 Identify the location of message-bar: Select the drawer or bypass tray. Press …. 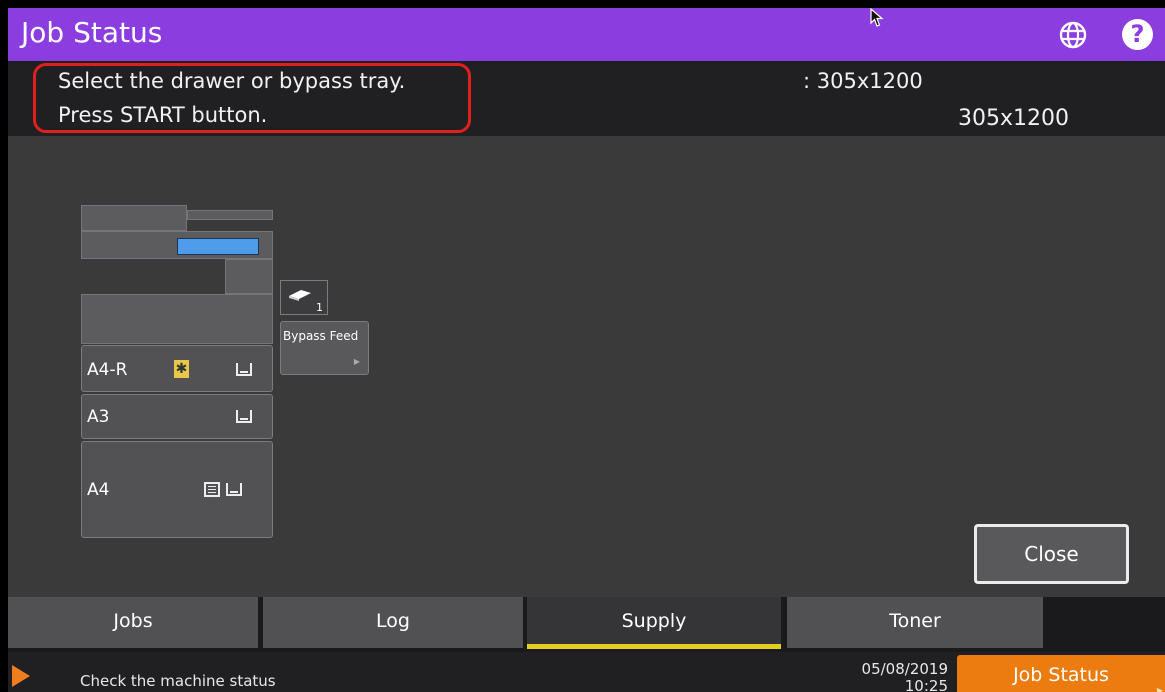
(586, 98).